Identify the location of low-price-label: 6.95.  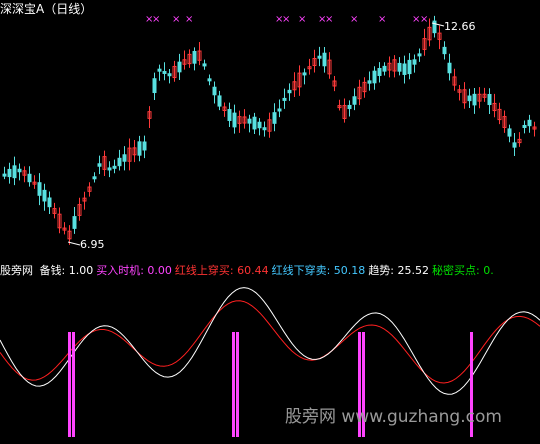
(92, 244).